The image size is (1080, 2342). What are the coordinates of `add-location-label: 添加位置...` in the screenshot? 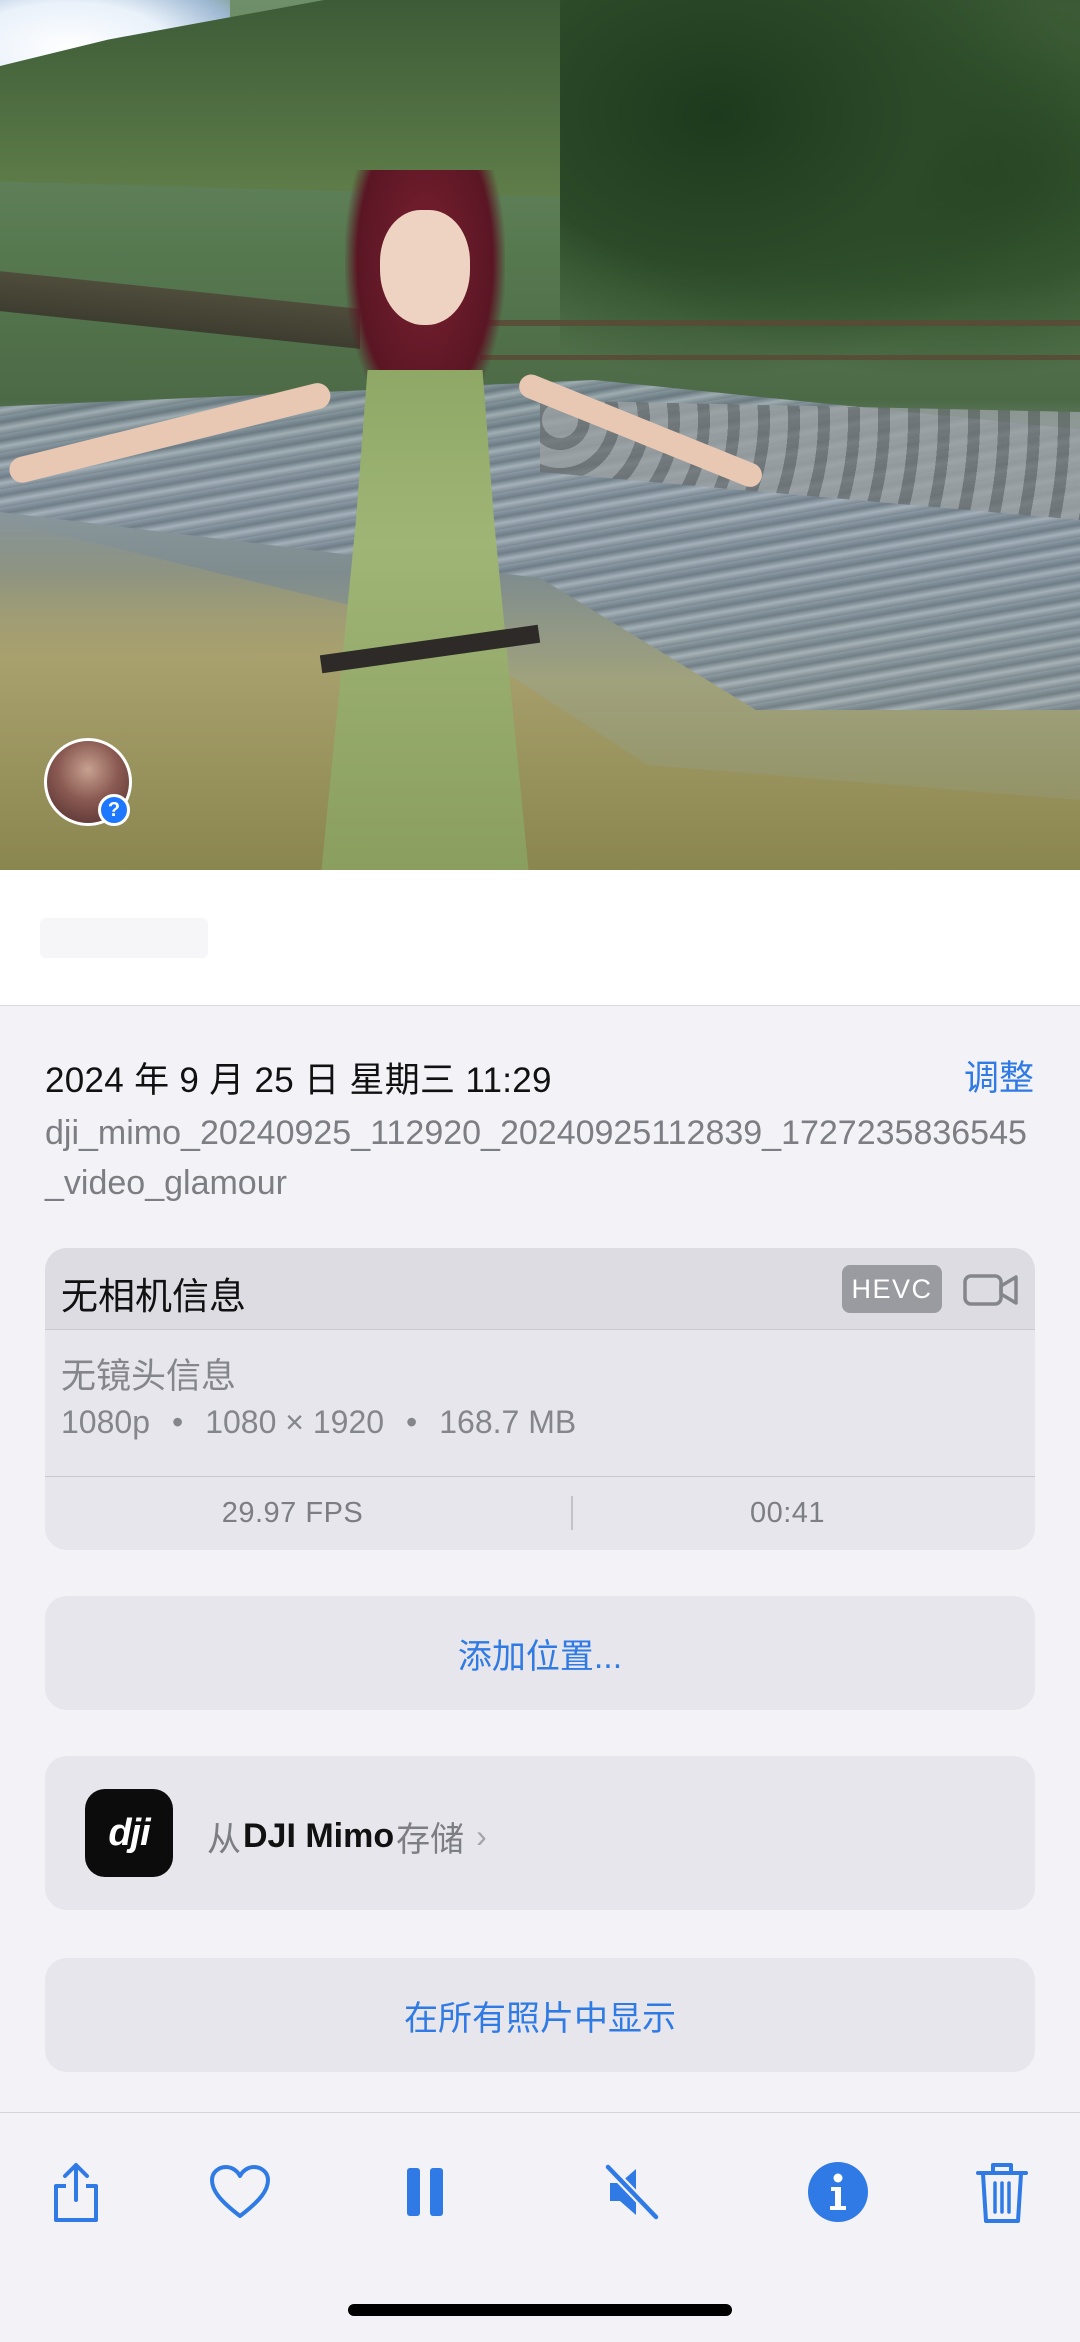 It's located at (540, 1656).